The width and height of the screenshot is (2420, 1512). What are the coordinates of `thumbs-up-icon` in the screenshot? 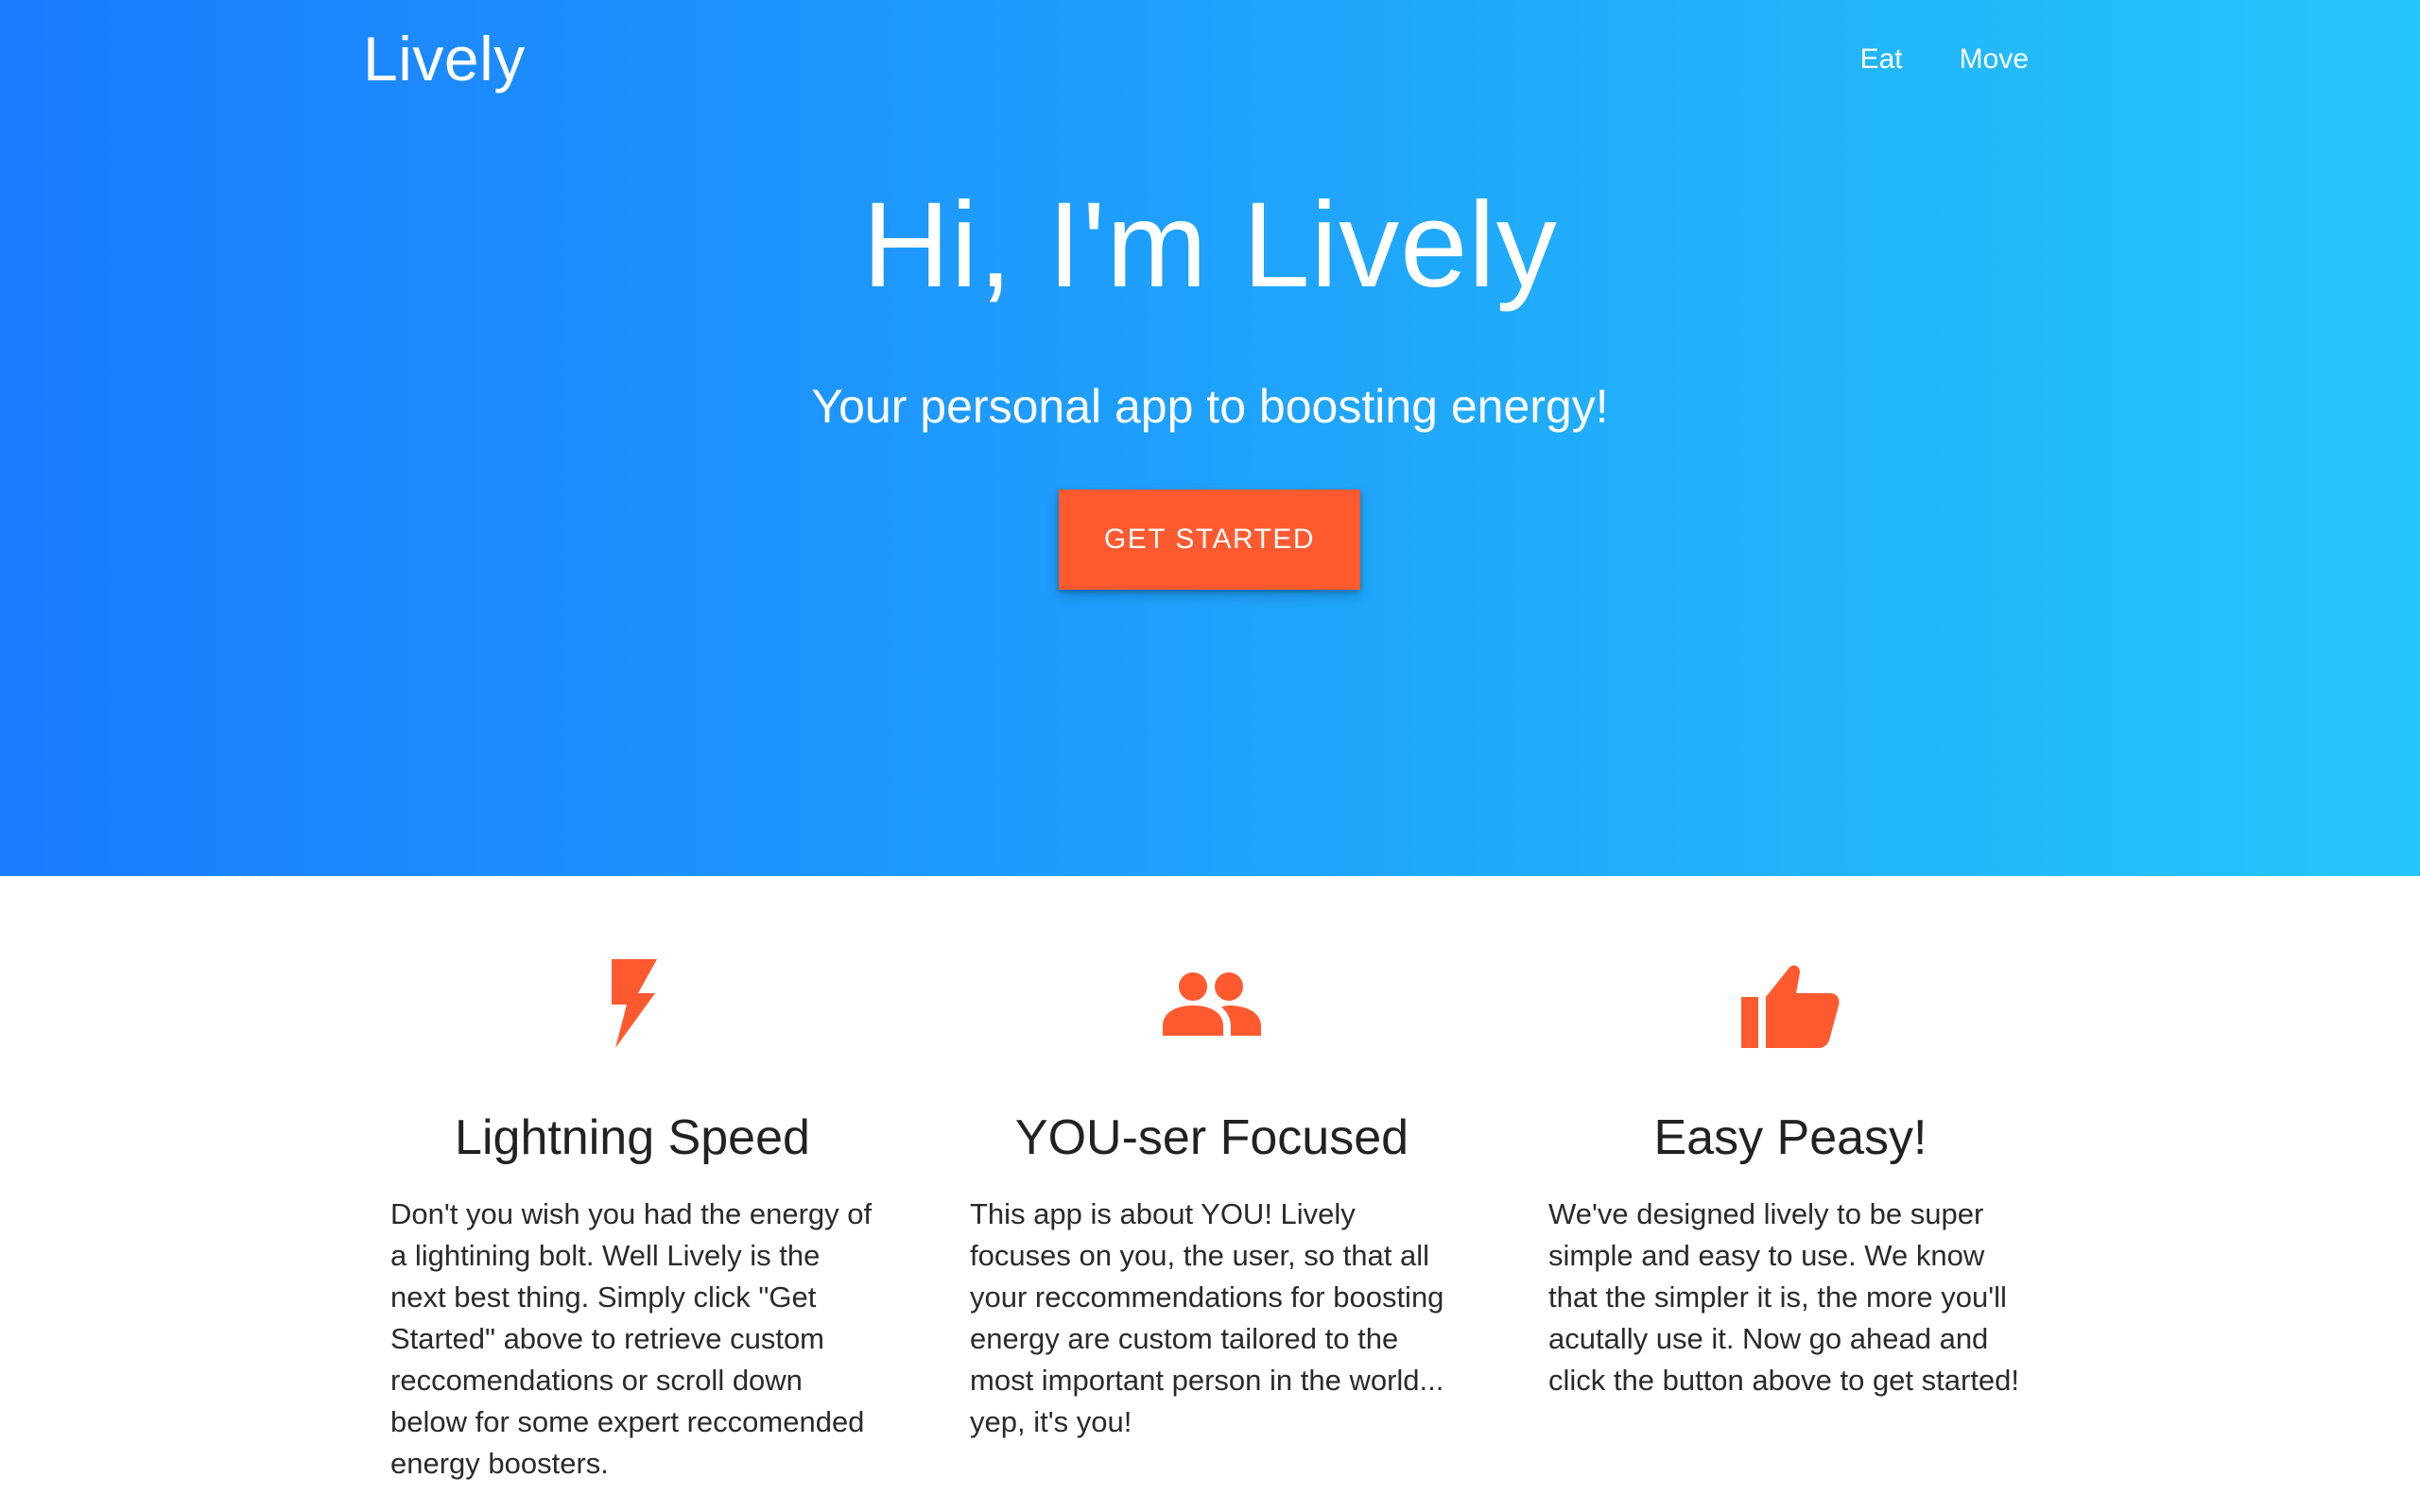 It's located at (1790, 1004).